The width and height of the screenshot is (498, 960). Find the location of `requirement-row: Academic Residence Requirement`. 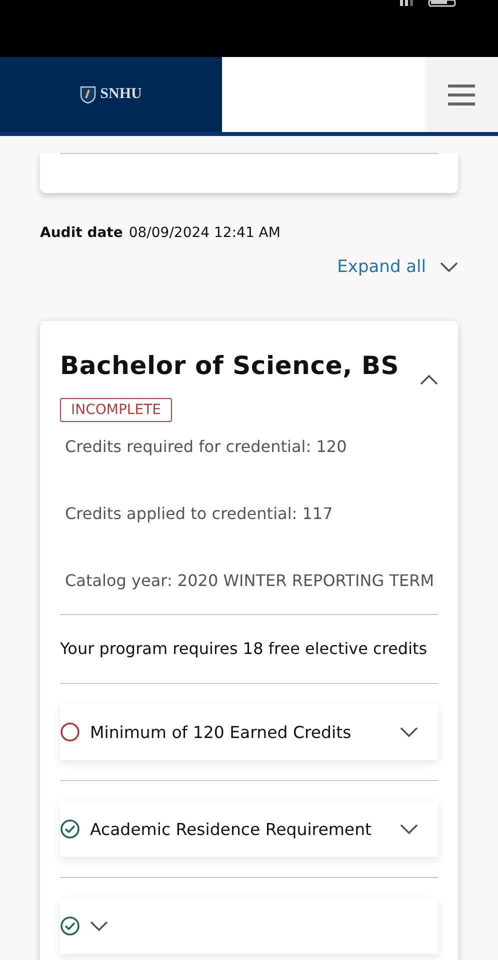

requirement-row: Academic Residence Requirement is located at coordinates (249, 829).